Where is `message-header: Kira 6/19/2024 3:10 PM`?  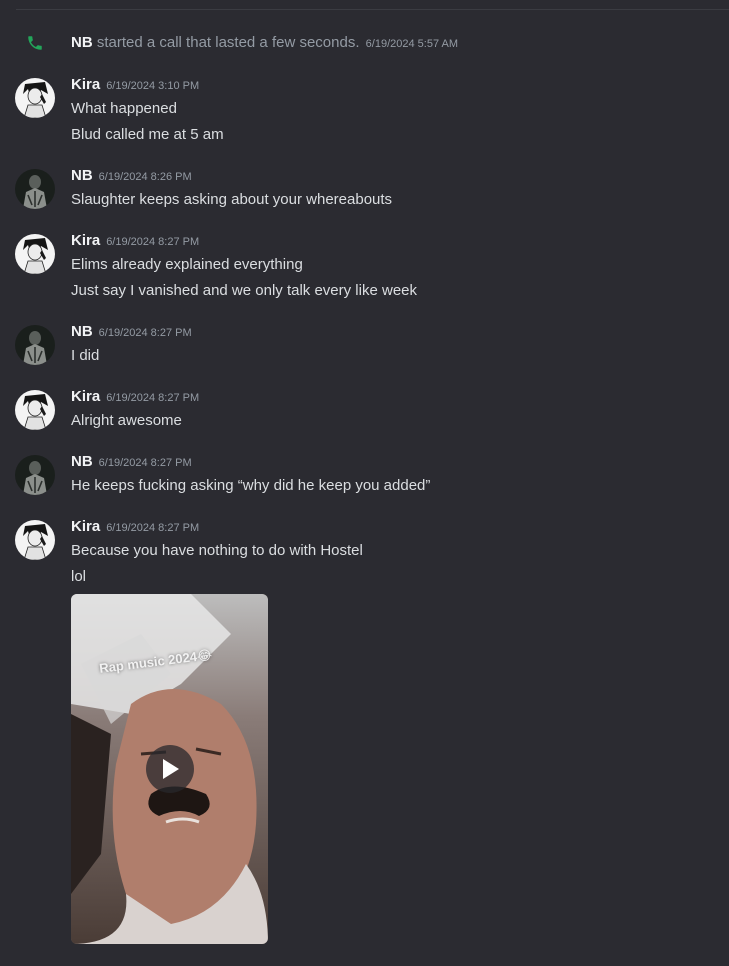 message-header: Kira 6/19/2024 3:10 PM is located at coordinates (135, 86).